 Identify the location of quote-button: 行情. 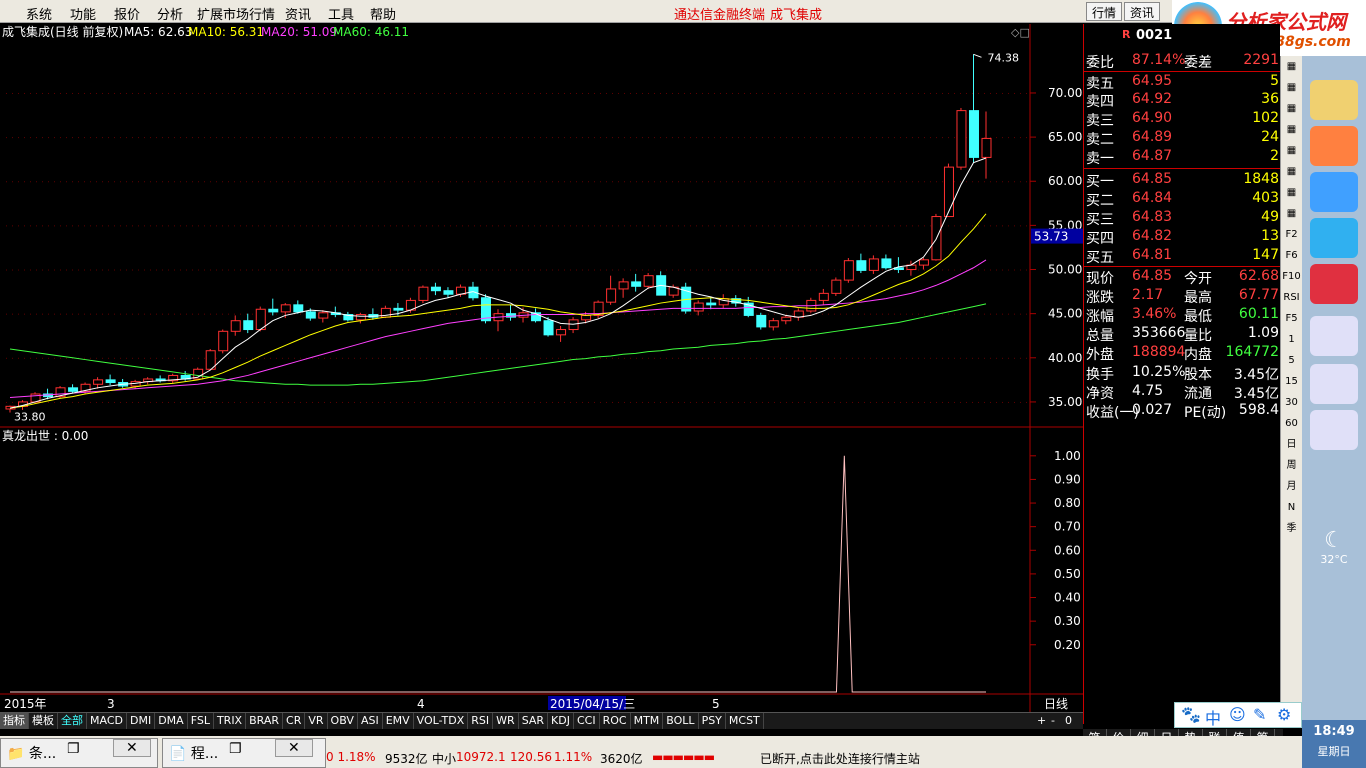
(1104, 11).